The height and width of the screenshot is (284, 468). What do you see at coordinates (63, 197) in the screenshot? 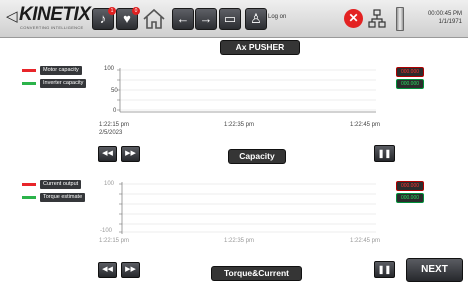
I see `legend-label: Torque estimate` at bounding box center [63, 197].